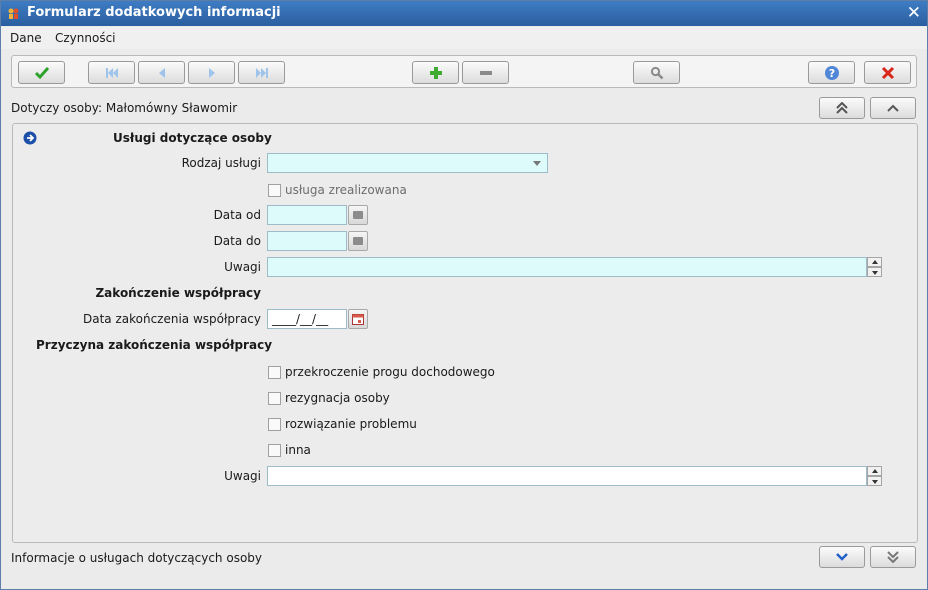 This screenshot has height=590, width=928. What do you see at coordinates (298, 450) in the screenshot?
I see `reason-label-other: inna` at bounding box center [298, 450].